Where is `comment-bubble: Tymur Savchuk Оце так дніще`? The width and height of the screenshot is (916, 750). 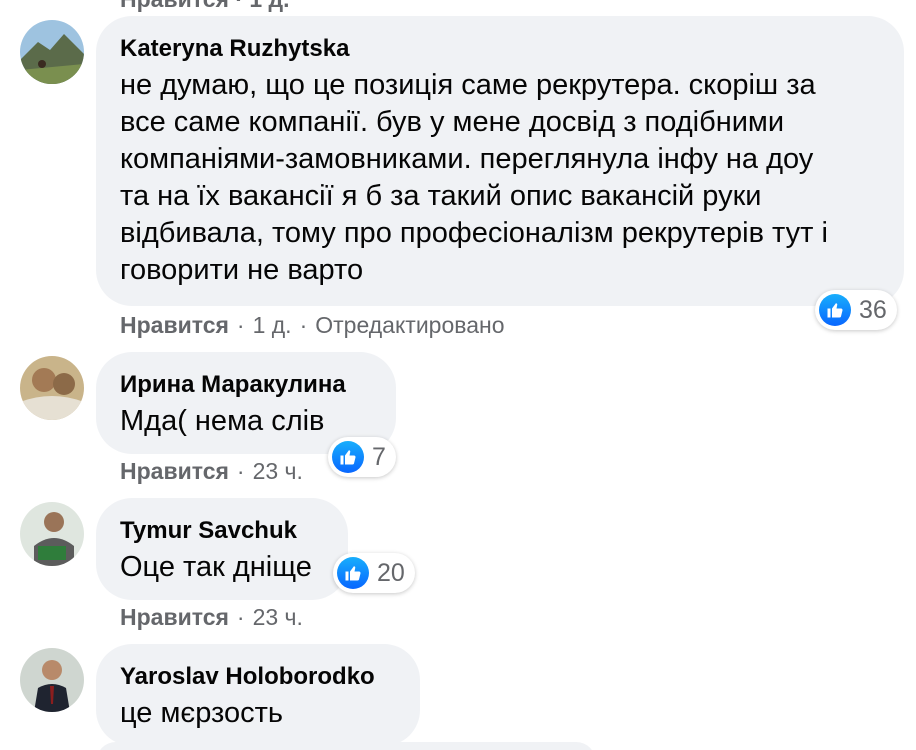
comment-bubble: Tymur Savchuk Оце так дніще is located at coordinates (222, 549).